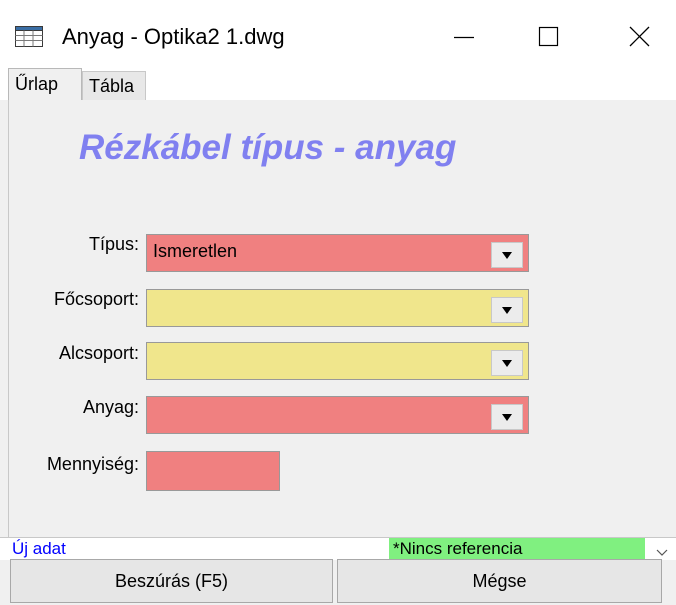  I want to click on maximize-icon, so click(549, 46).